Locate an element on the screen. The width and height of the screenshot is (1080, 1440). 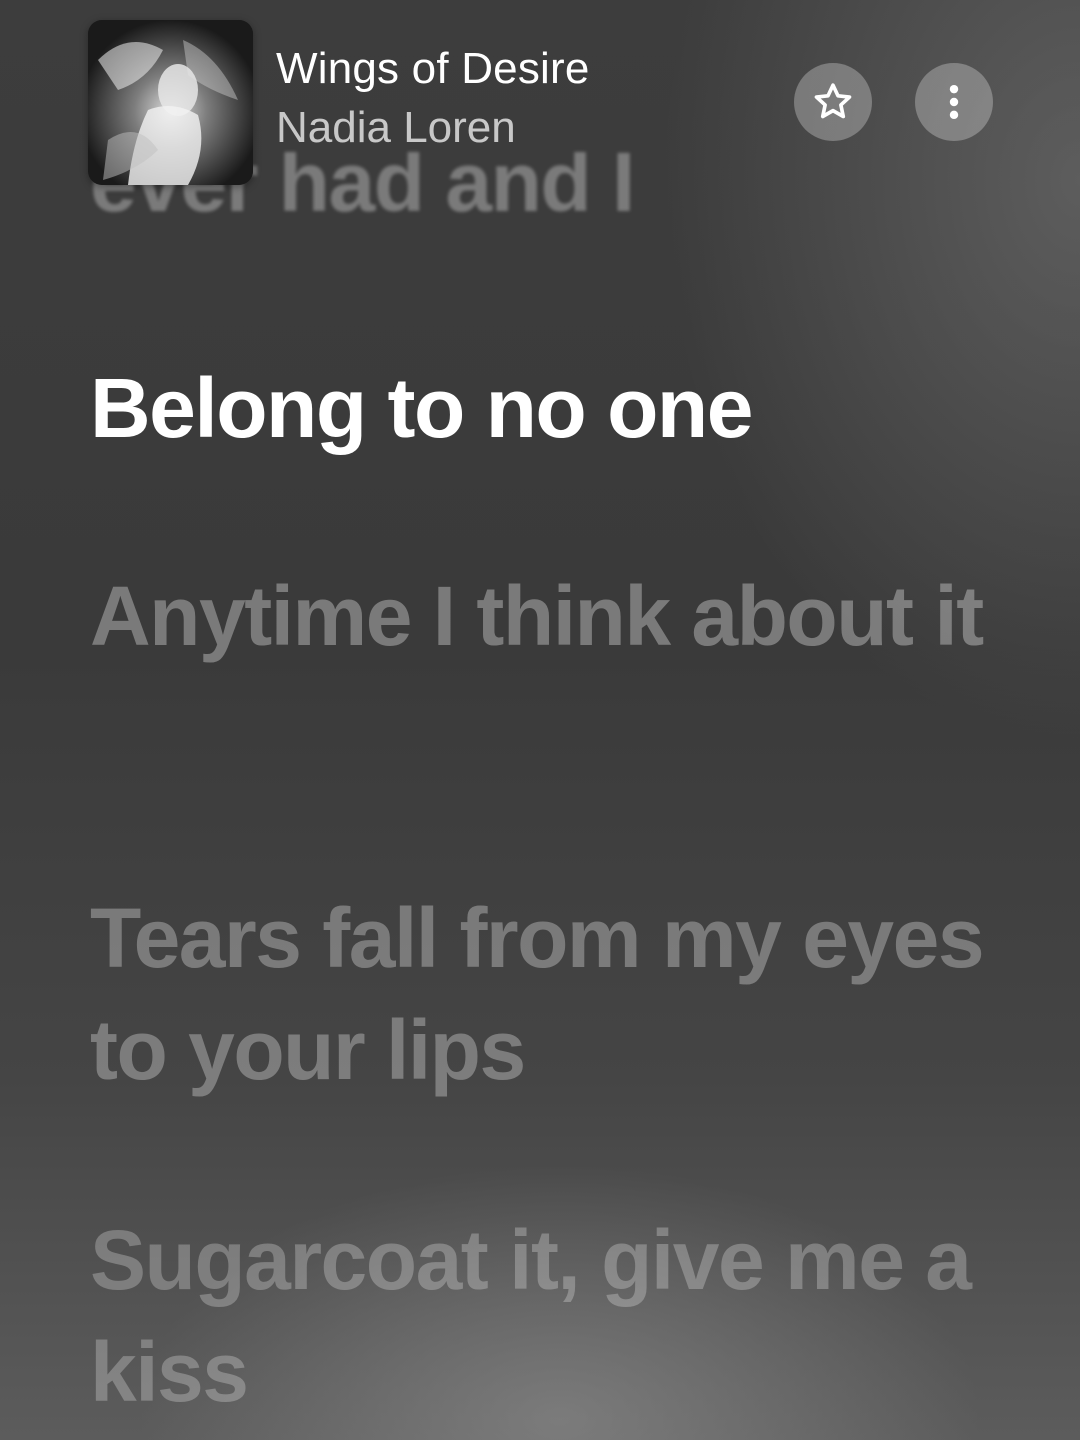
album-artwork-image is located at coordinates (170, 102).